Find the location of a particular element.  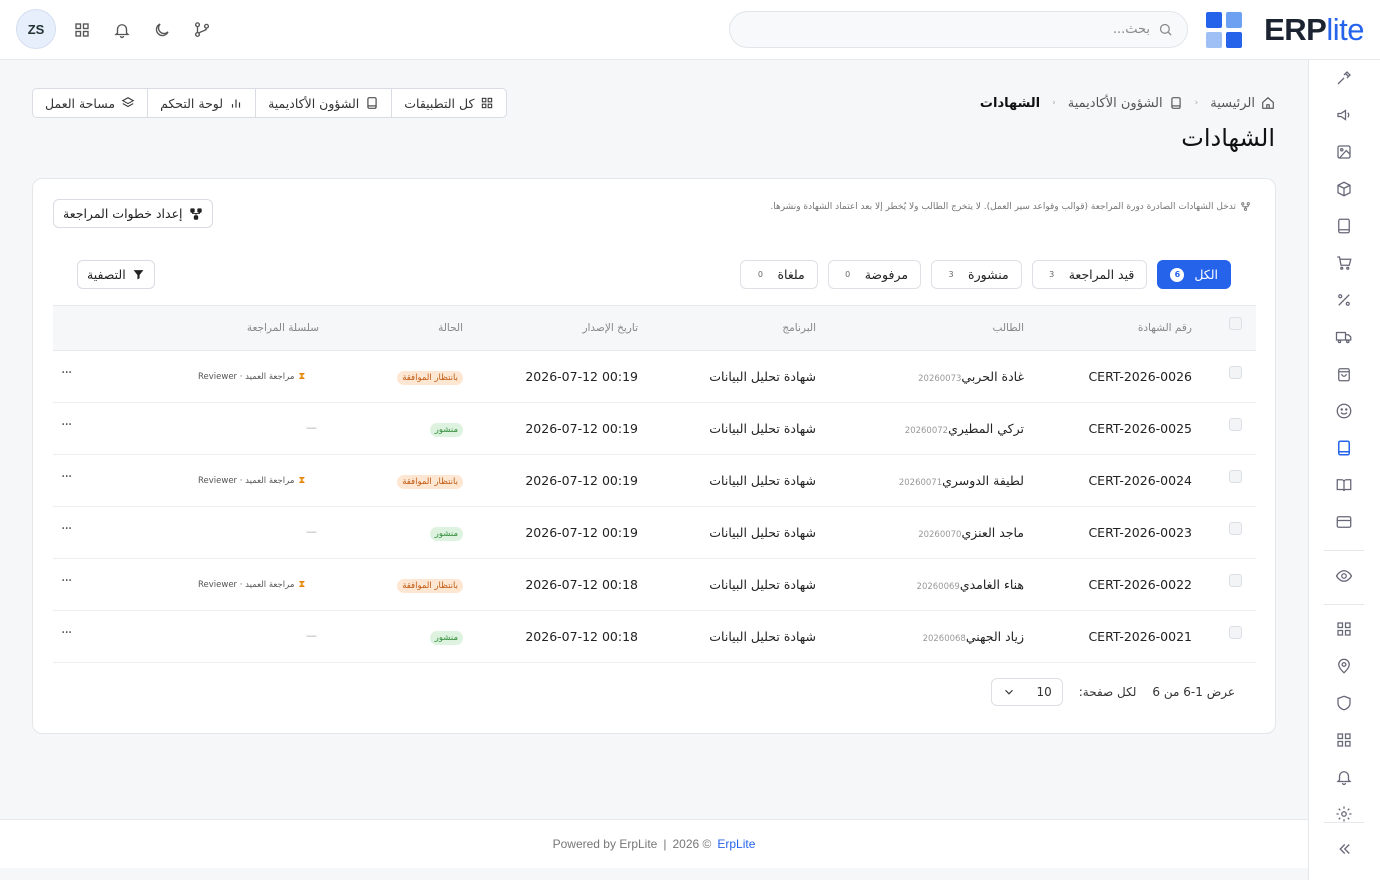

book-open-icon is located at coordinates (1344, 485).